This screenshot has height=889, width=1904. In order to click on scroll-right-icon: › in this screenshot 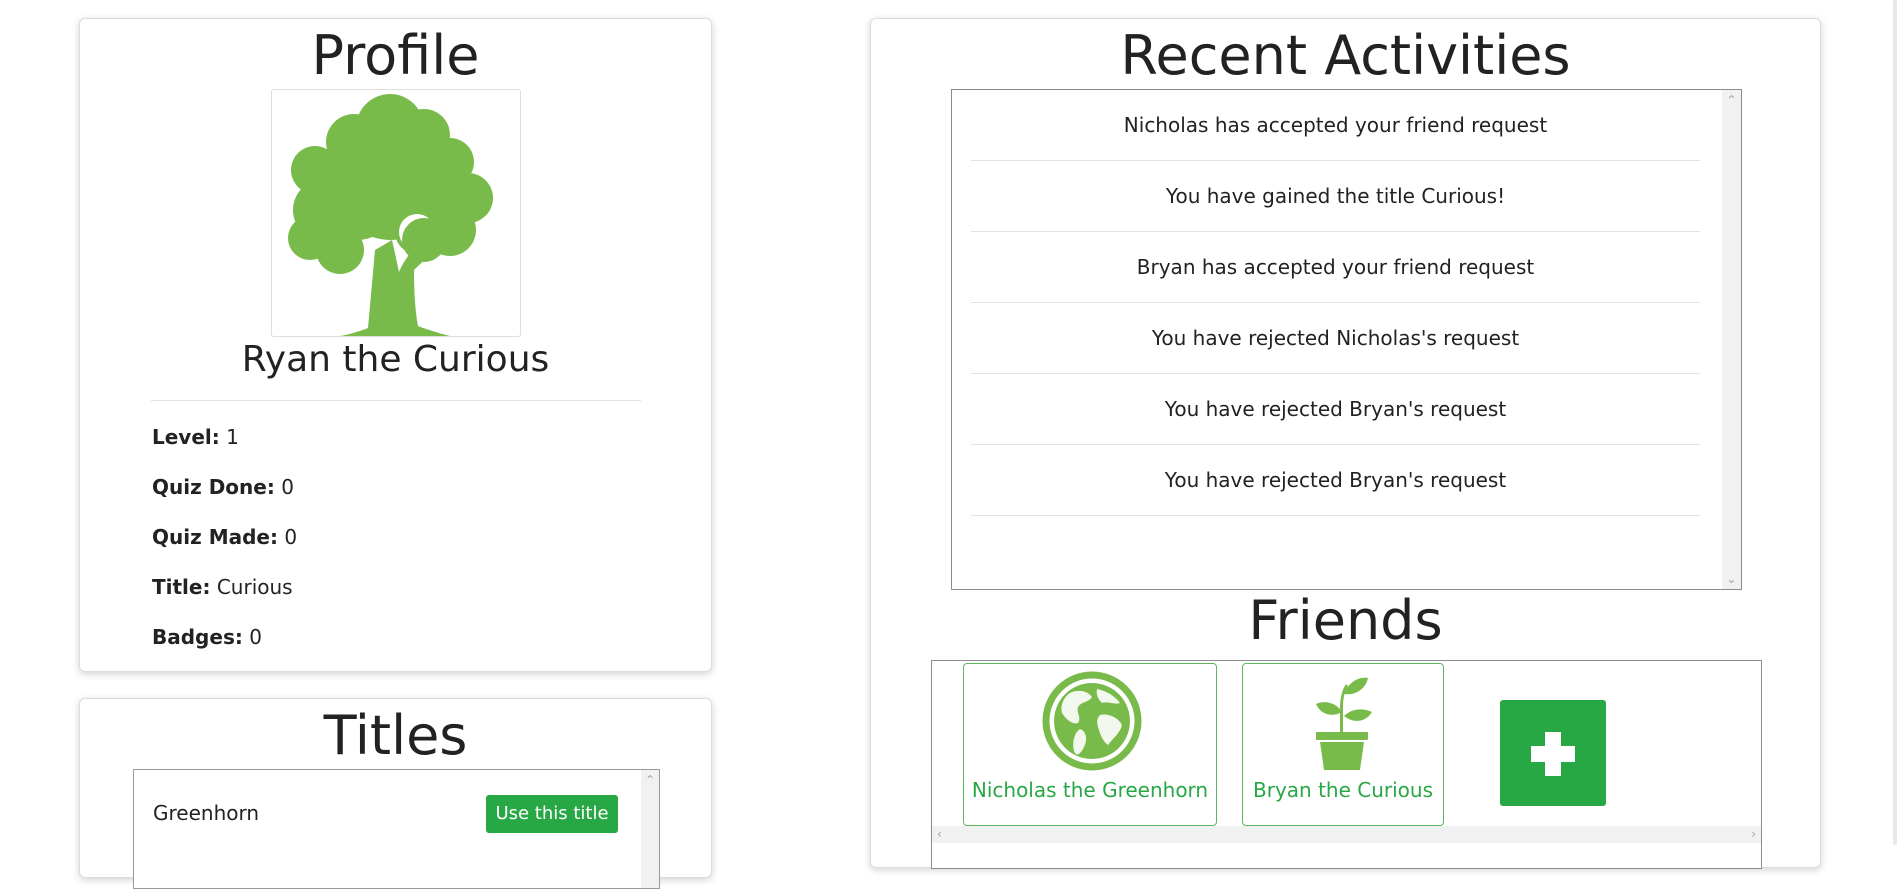, I will do `click(1753, 834)`.